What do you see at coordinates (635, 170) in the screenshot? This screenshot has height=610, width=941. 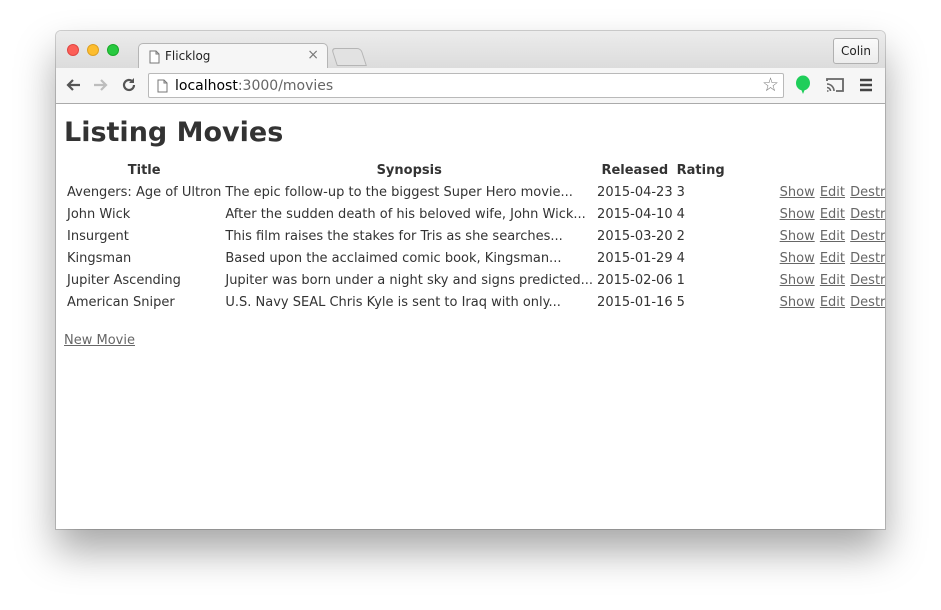 I see `column-header-released: Released` at bounding box center [635, 170].